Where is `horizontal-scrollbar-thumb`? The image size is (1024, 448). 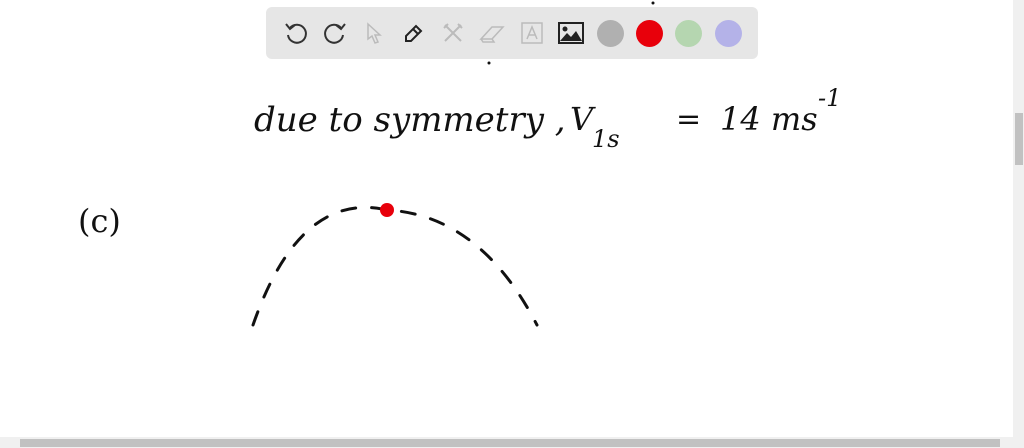
horizontal-scrollbar-thumb is located at coordinates (510, 443).